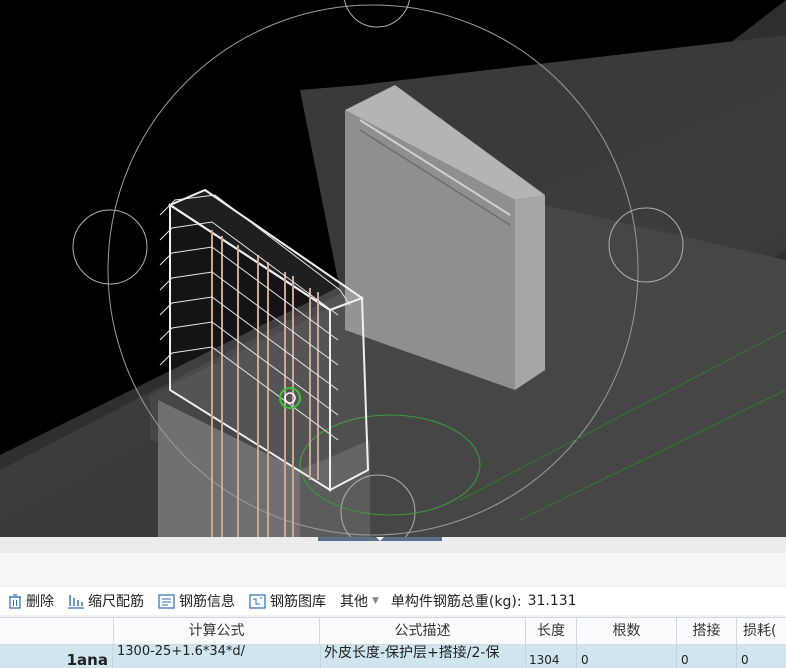  Describe the element at coordinates (627, 656) in the screenshot. I see `cell-count: 0` at that location.